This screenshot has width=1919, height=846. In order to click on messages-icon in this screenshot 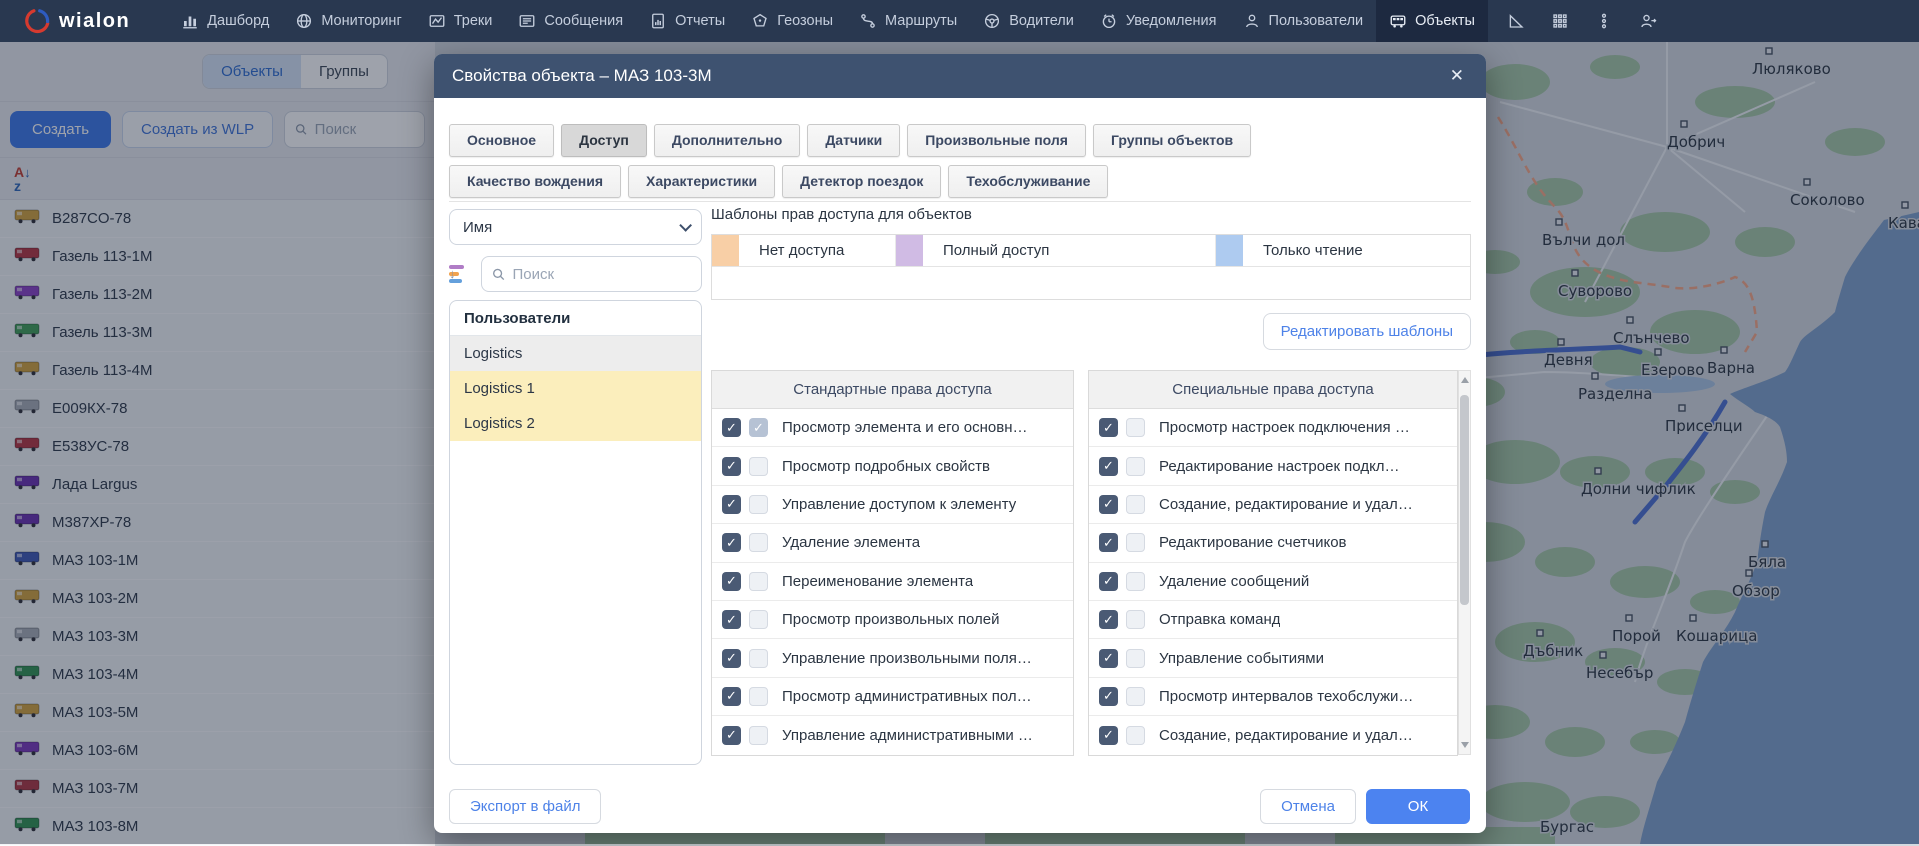, I will do `click(527, 21)`.